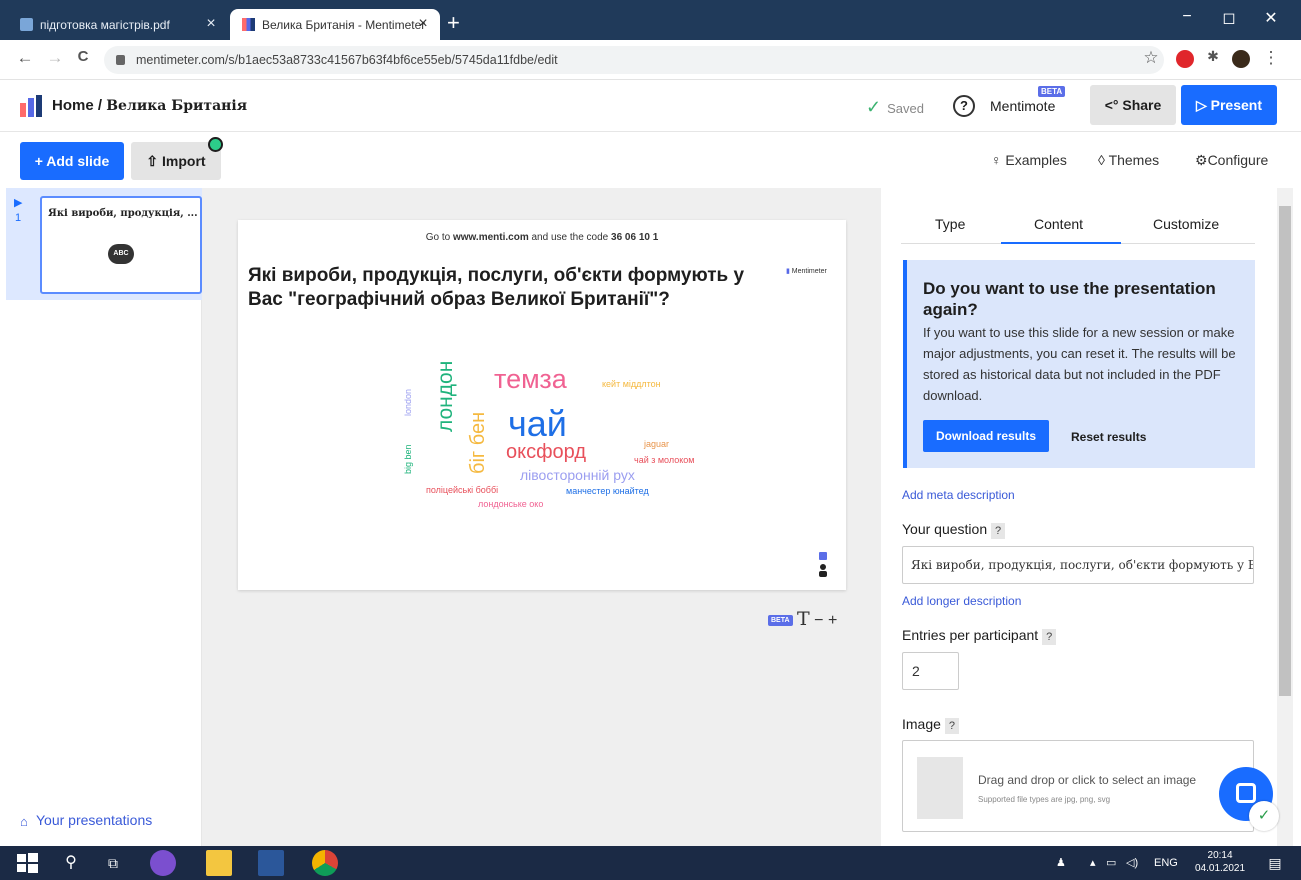  What do you see at coordinates (1246, 793) in the screenshot?
I see `chat-icon` at bounding box center [1246, 793].